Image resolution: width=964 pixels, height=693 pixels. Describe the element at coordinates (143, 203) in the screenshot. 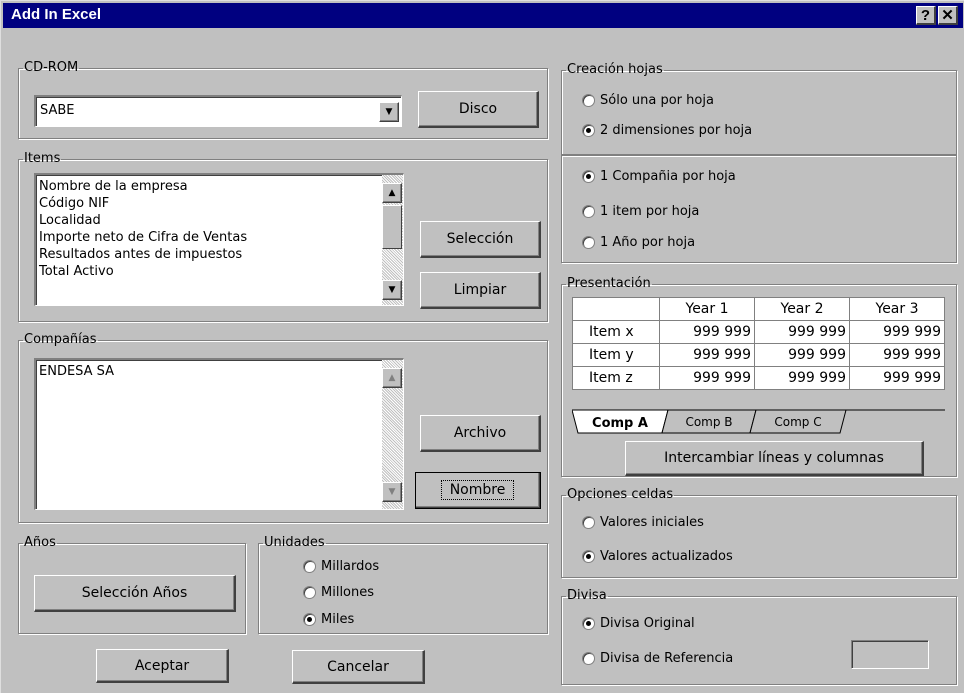

I see `list-item: Código NIF` at that location.